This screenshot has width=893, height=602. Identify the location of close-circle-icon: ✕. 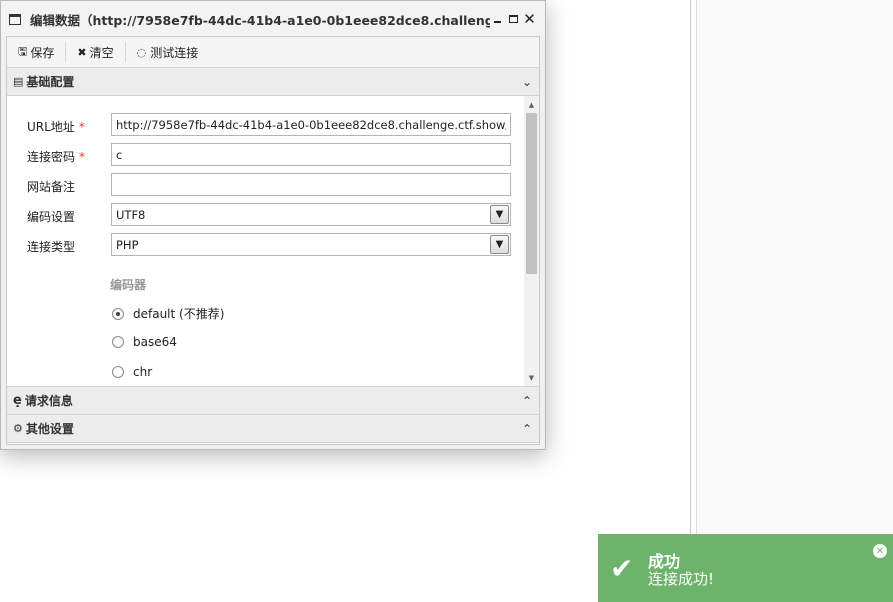
(880, 551).